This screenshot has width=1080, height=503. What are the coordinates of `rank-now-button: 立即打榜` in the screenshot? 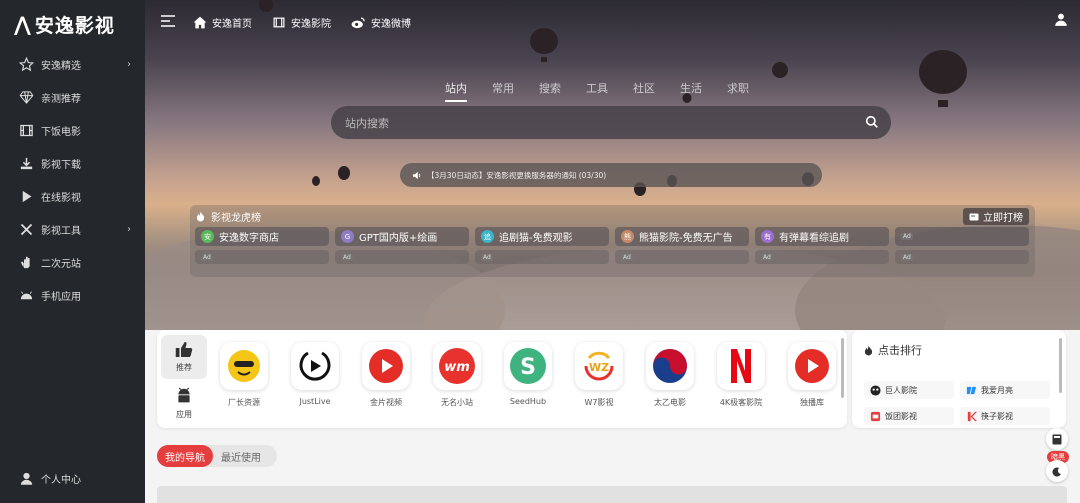 It's located at (996, 216).